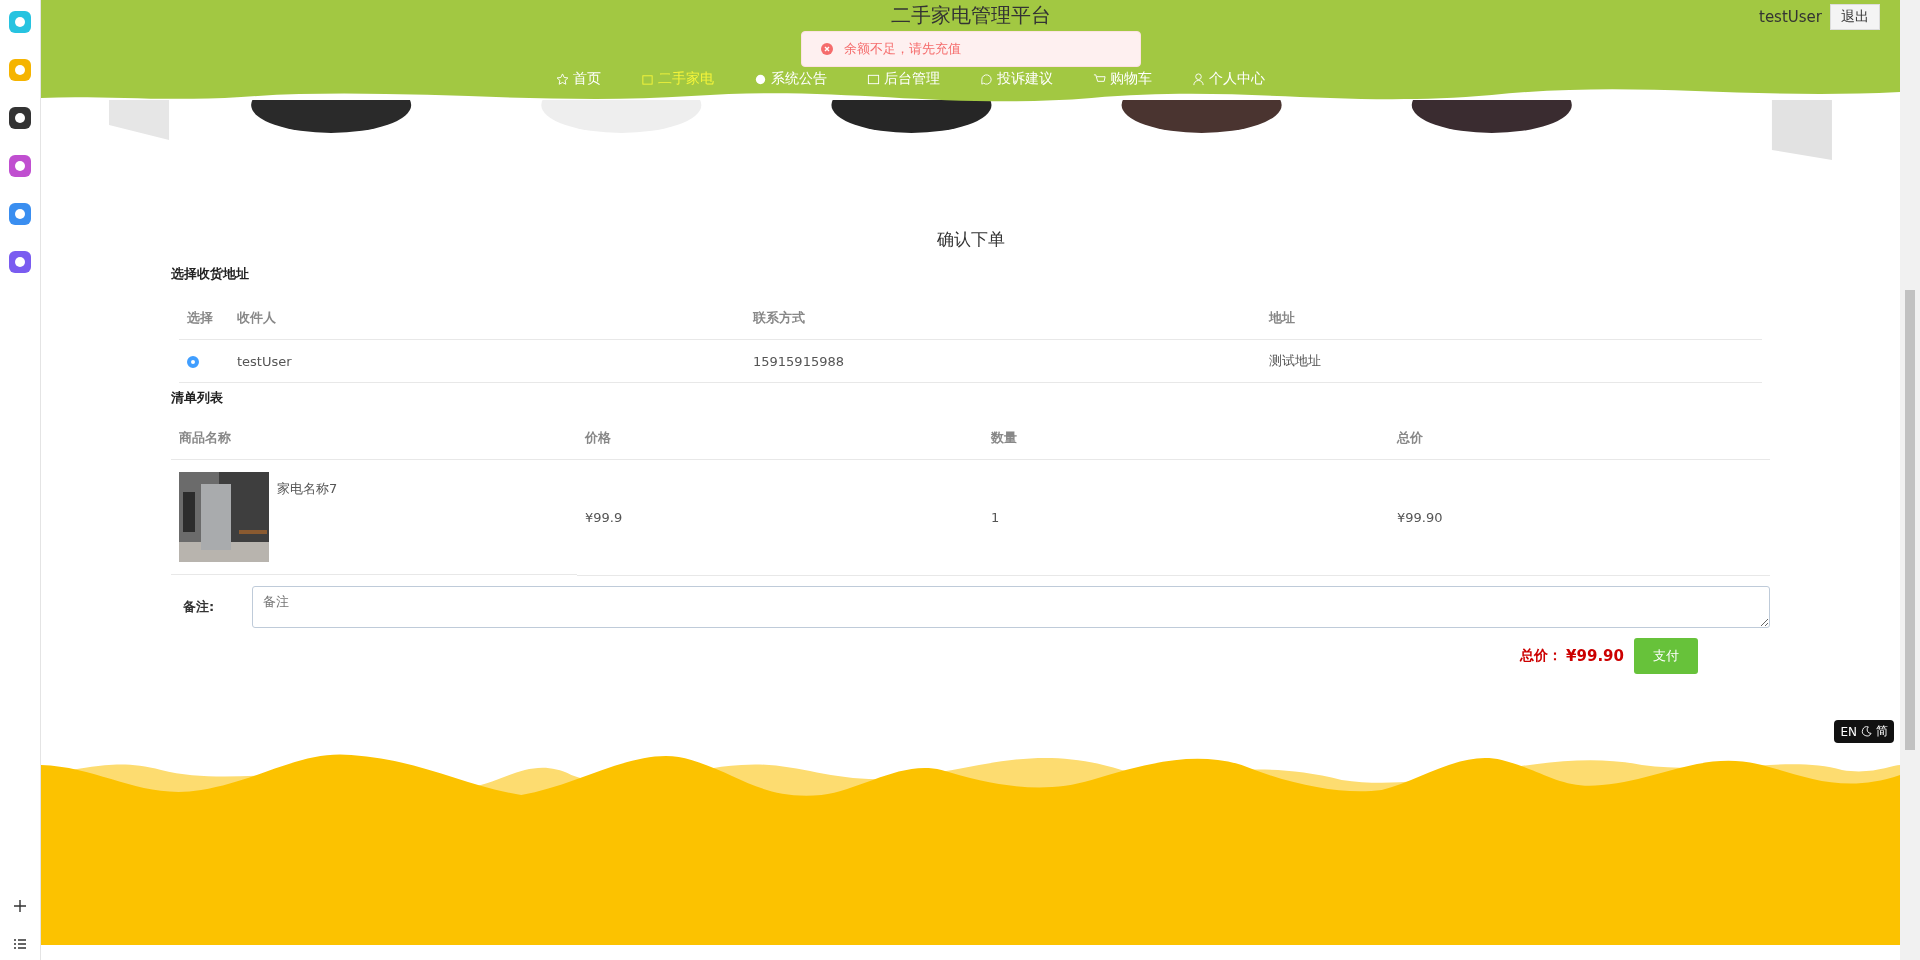 This screenshot has height=960, width=1920. I want to click on total-label: 总价：, so click(1541, 655).